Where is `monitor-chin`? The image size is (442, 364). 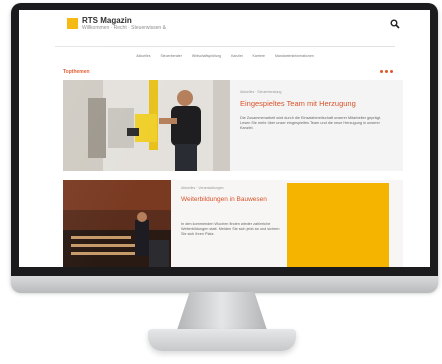 monitor-chin is located at coordinates (224, 284).